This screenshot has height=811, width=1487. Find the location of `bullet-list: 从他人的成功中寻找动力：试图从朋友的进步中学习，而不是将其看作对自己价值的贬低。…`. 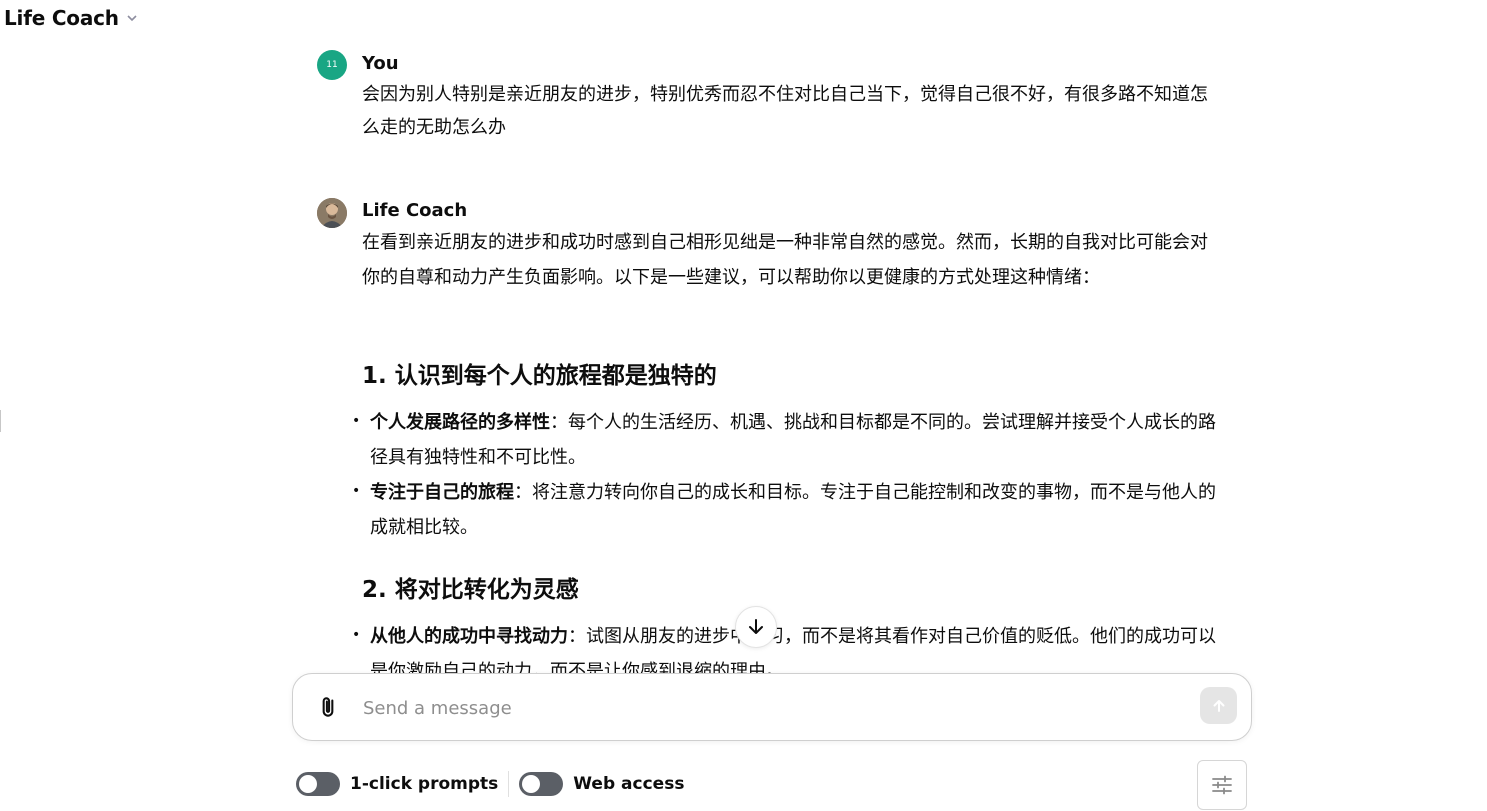

bullet-list: 从他人的成功中寻找动力：试图从朋友的进步中学习，而不是将其看作对自己价值的贬低。… is located at coordinates (788, 647).